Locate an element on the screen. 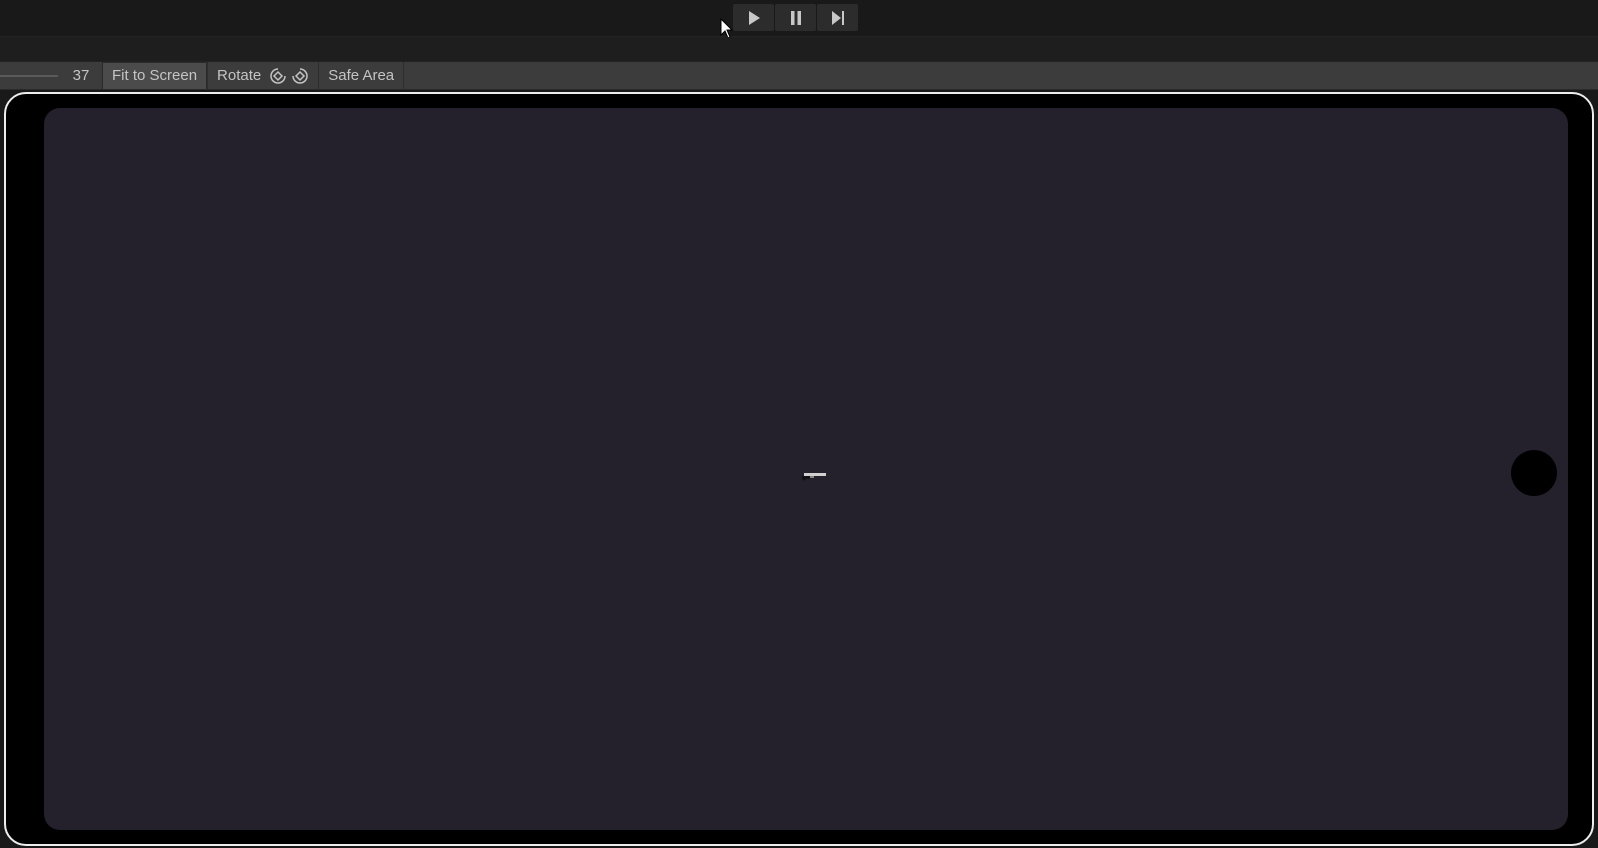 Image resolution: width=1598 pixels, height=848 pixels. game-view-toolbar: 37 Fit to Screen Rotate Safe Area is located at coordinates (799, 75).